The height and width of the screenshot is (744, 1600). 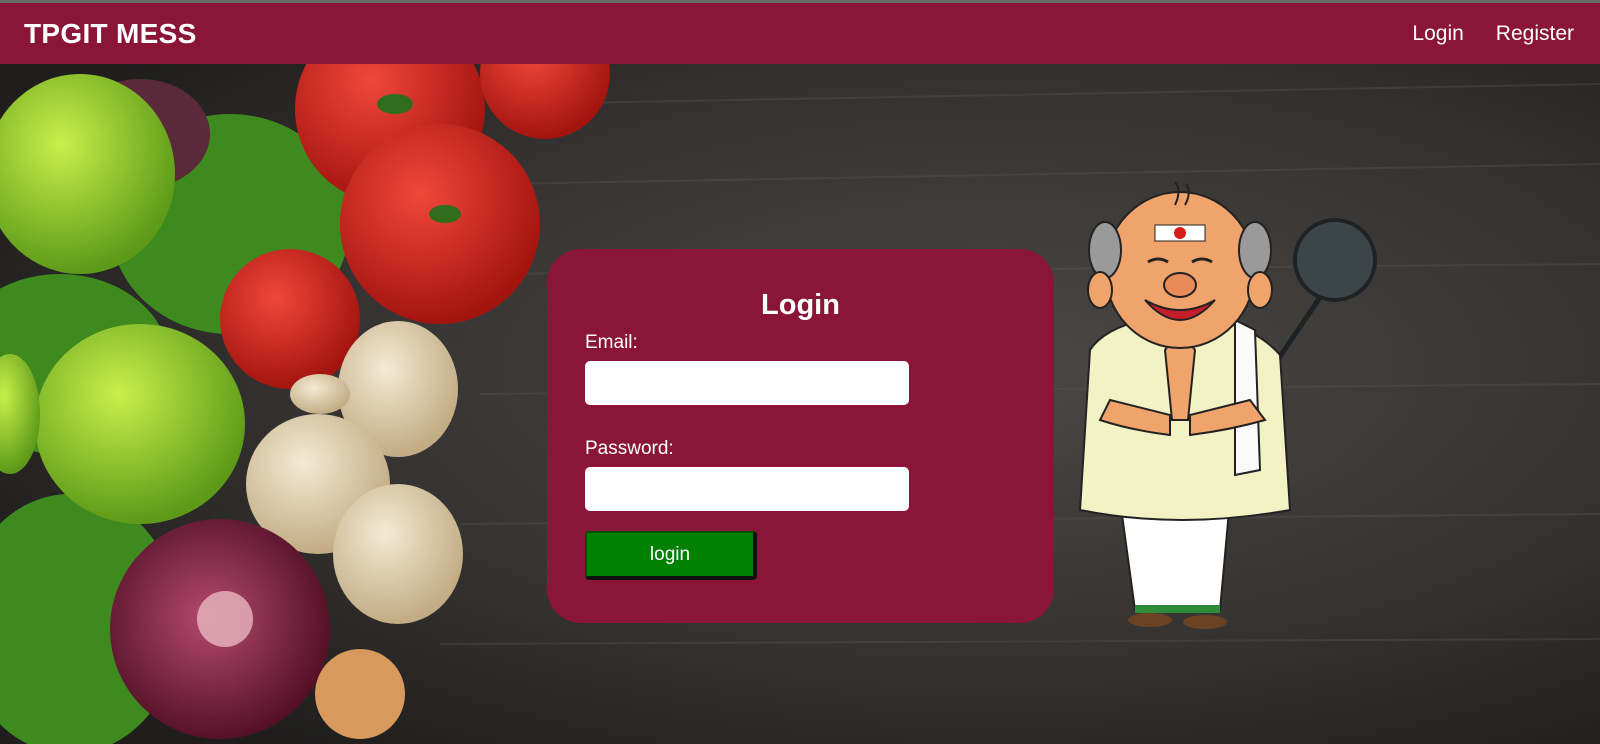 What do you see at coordinates (611, 342) in the screenshot?
I see `email-label: Email:` at bounding box center [611, 342].